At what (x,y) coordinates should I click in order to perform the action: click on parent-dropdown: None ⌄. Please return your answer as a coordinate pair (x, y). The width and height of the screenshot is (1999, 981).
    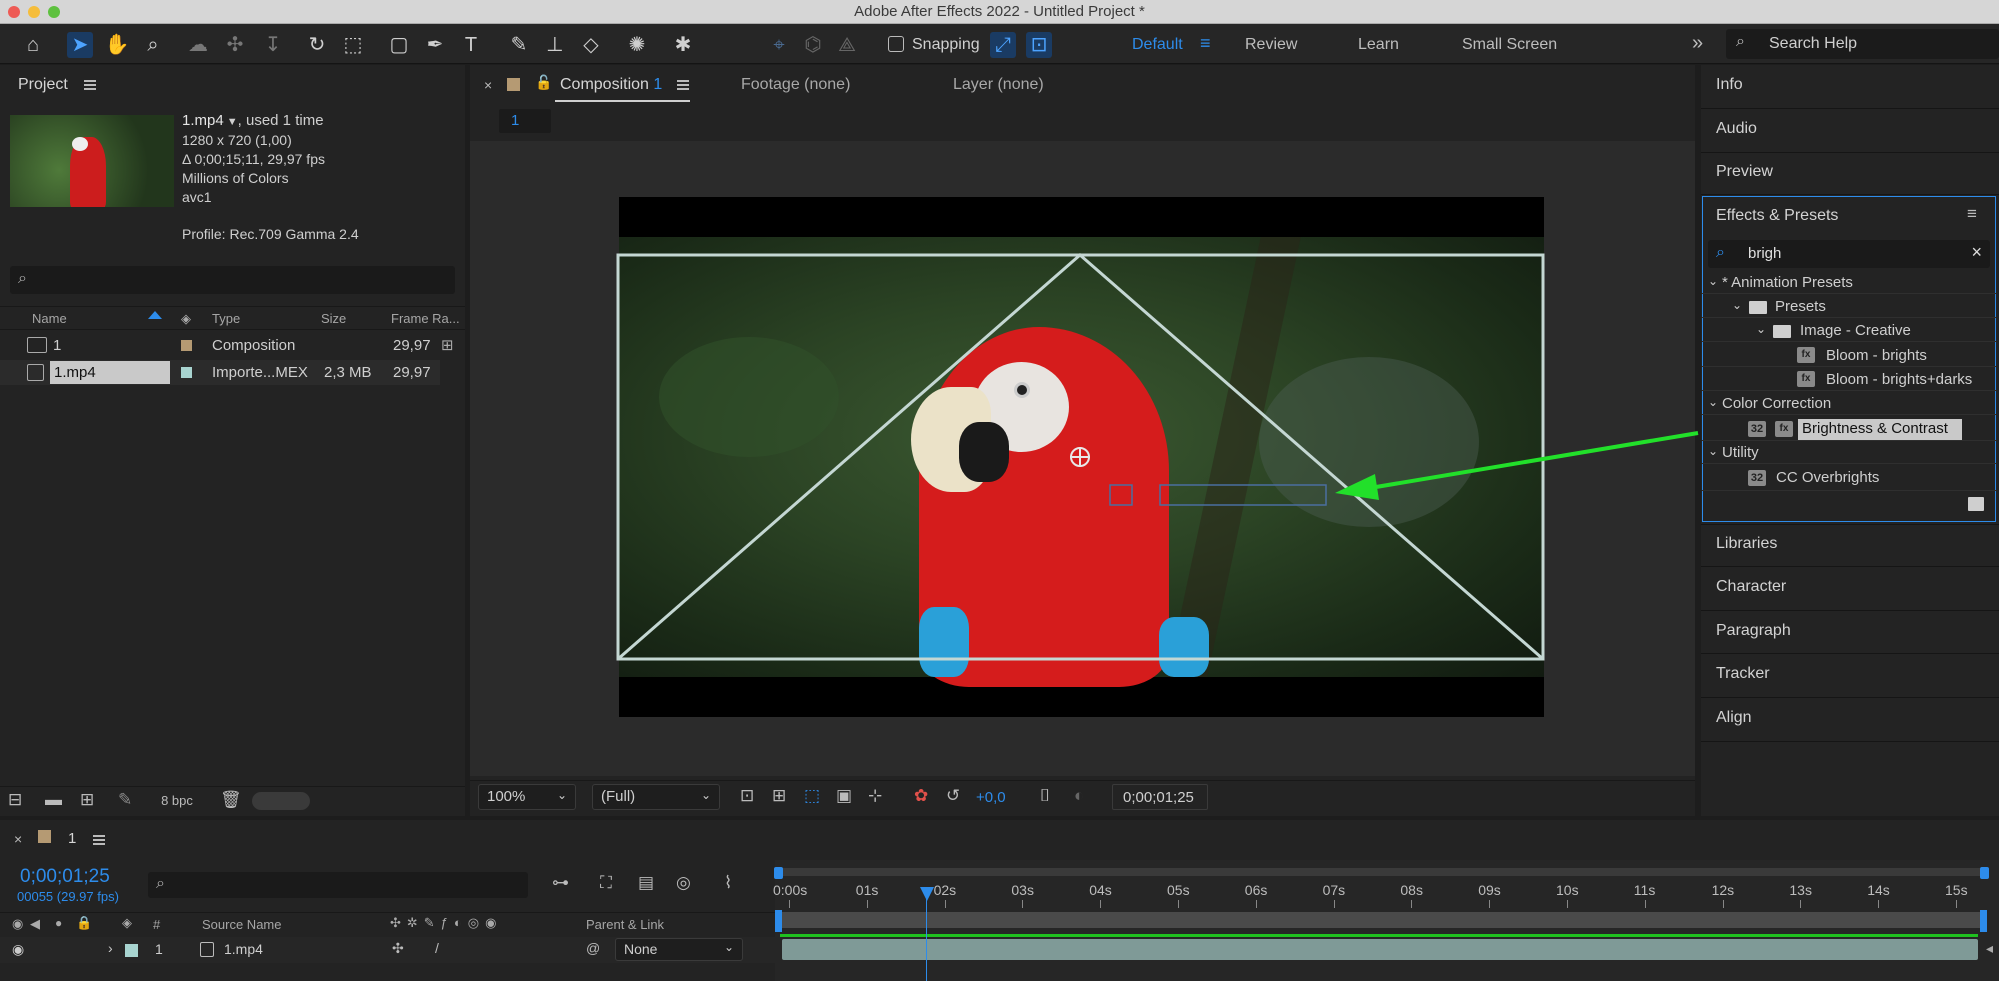
    Looking at the image, I should click on (679, 949).